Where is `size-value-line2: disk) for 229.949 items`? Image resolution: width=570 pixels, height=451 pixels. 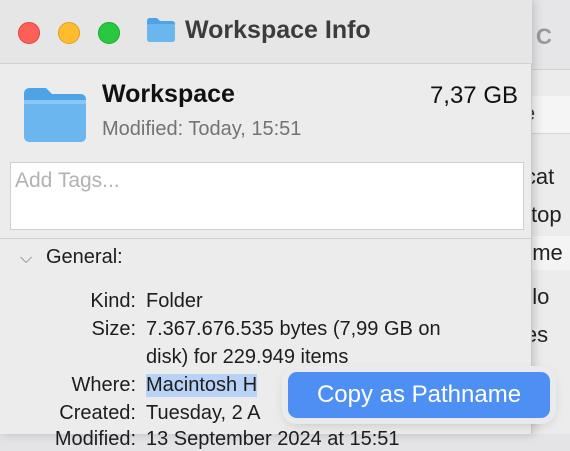
size-value-line2: disk) for 229.949 items is located at coordinates (247, 357).